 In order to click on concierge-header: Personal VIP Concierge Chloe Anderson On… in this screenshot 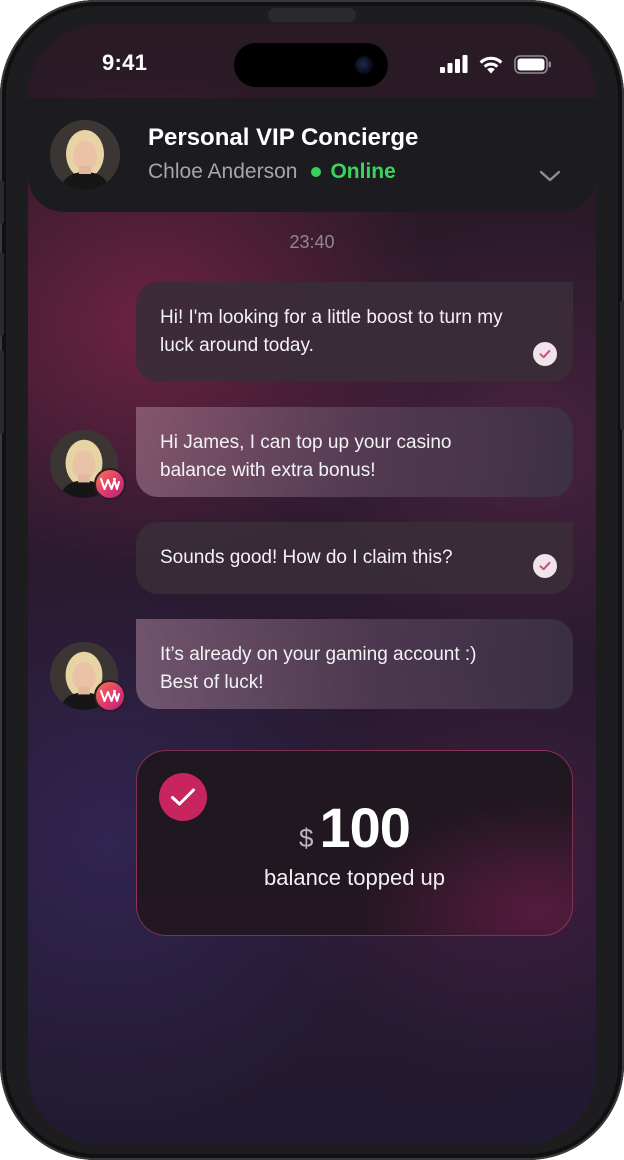, I will do `click(312, 155)`.